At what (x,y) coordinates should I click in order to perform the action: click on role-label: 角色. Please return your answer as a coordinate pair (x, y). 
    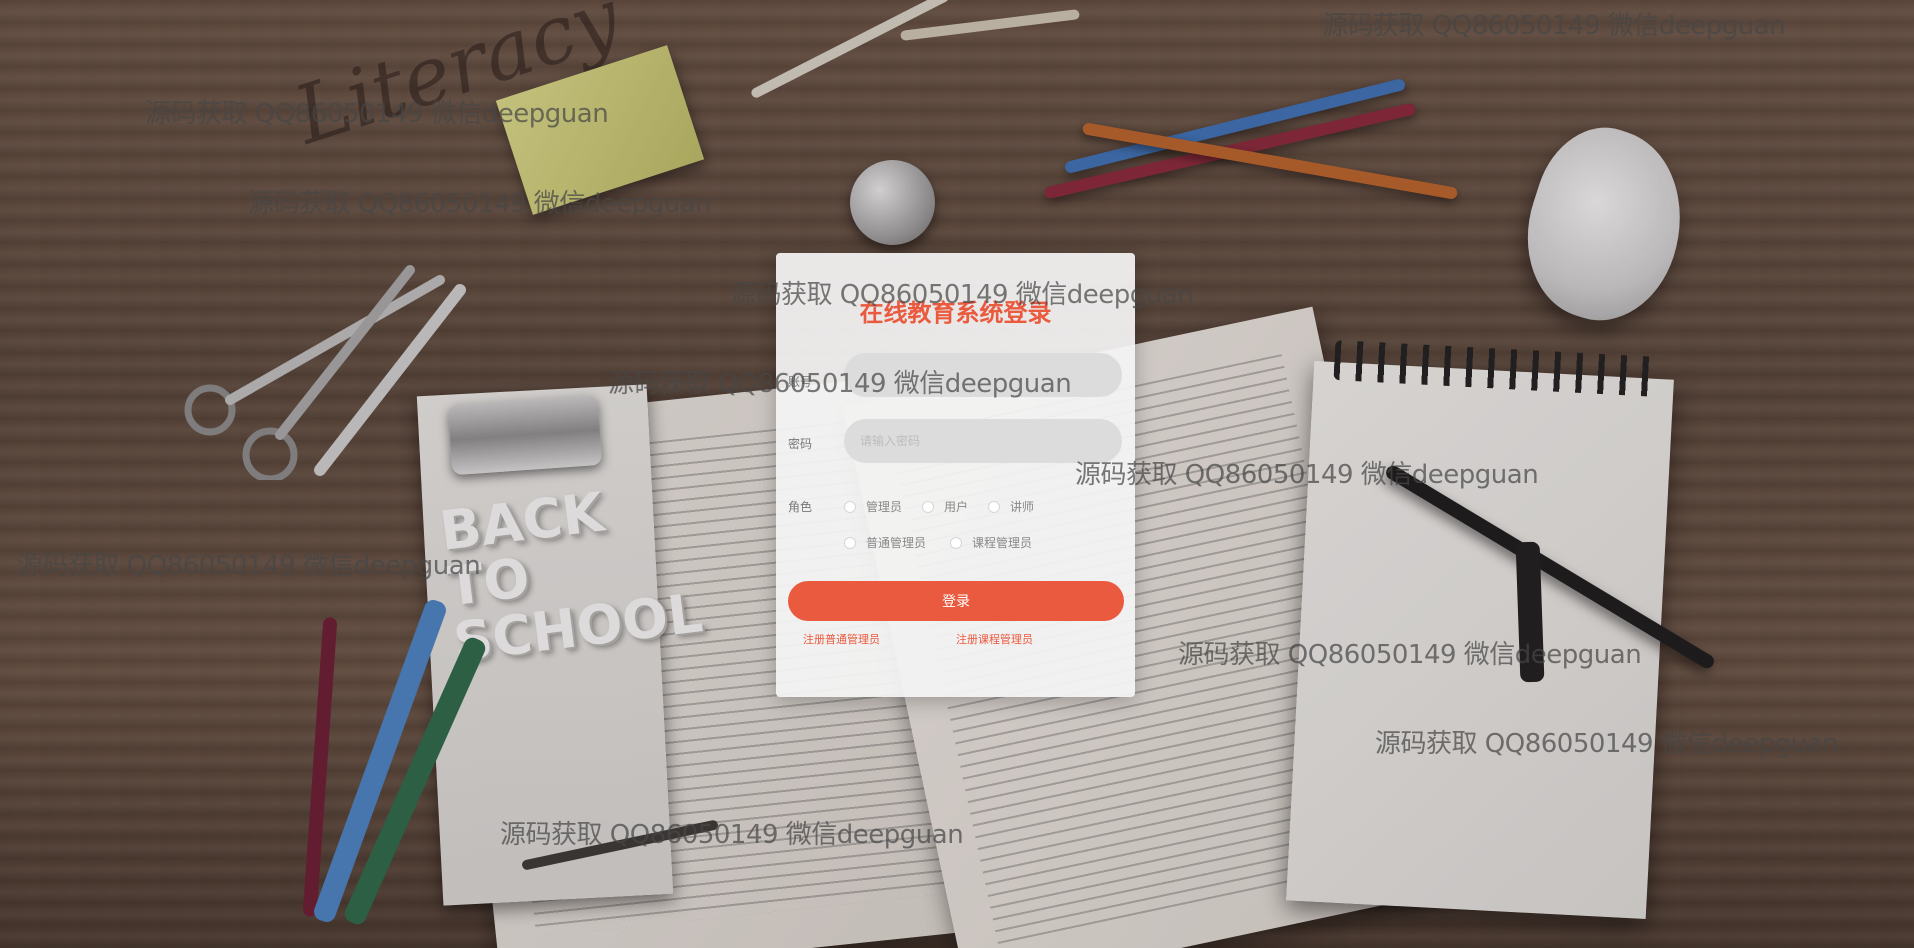
    Looking at the image, I should click on (800, 507).